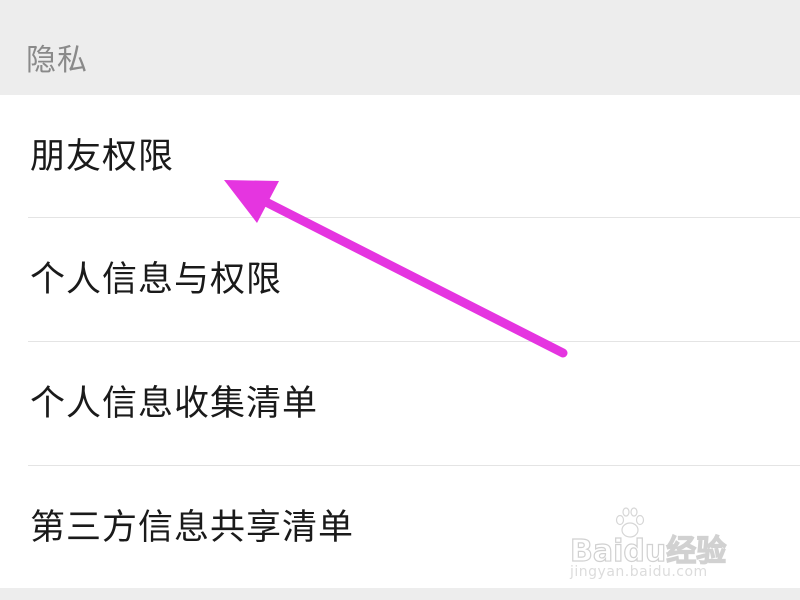 This screenshot has width=800, height=600. What do you see at coordinates (57, 60) in the screenshot?
I see `section-title: 隐私` at bounding box center [57, 60].